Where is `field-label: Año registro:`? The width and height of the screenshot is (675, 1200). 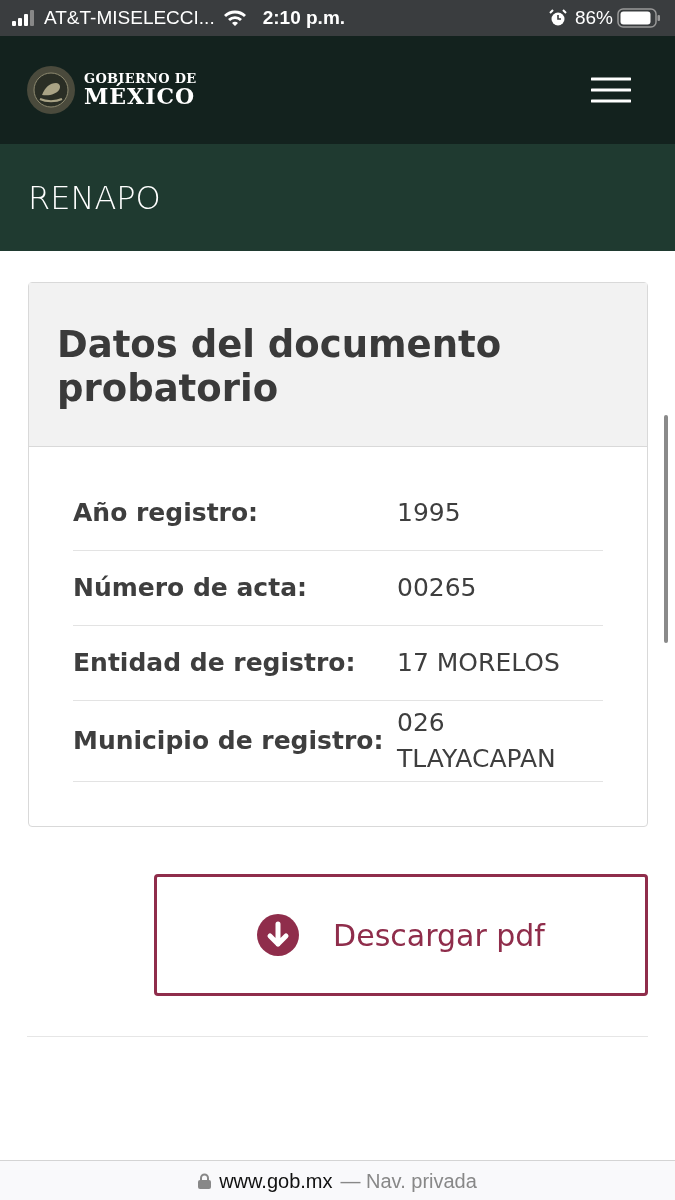
field-label: Año registro: is located at coordinates (166, 512).